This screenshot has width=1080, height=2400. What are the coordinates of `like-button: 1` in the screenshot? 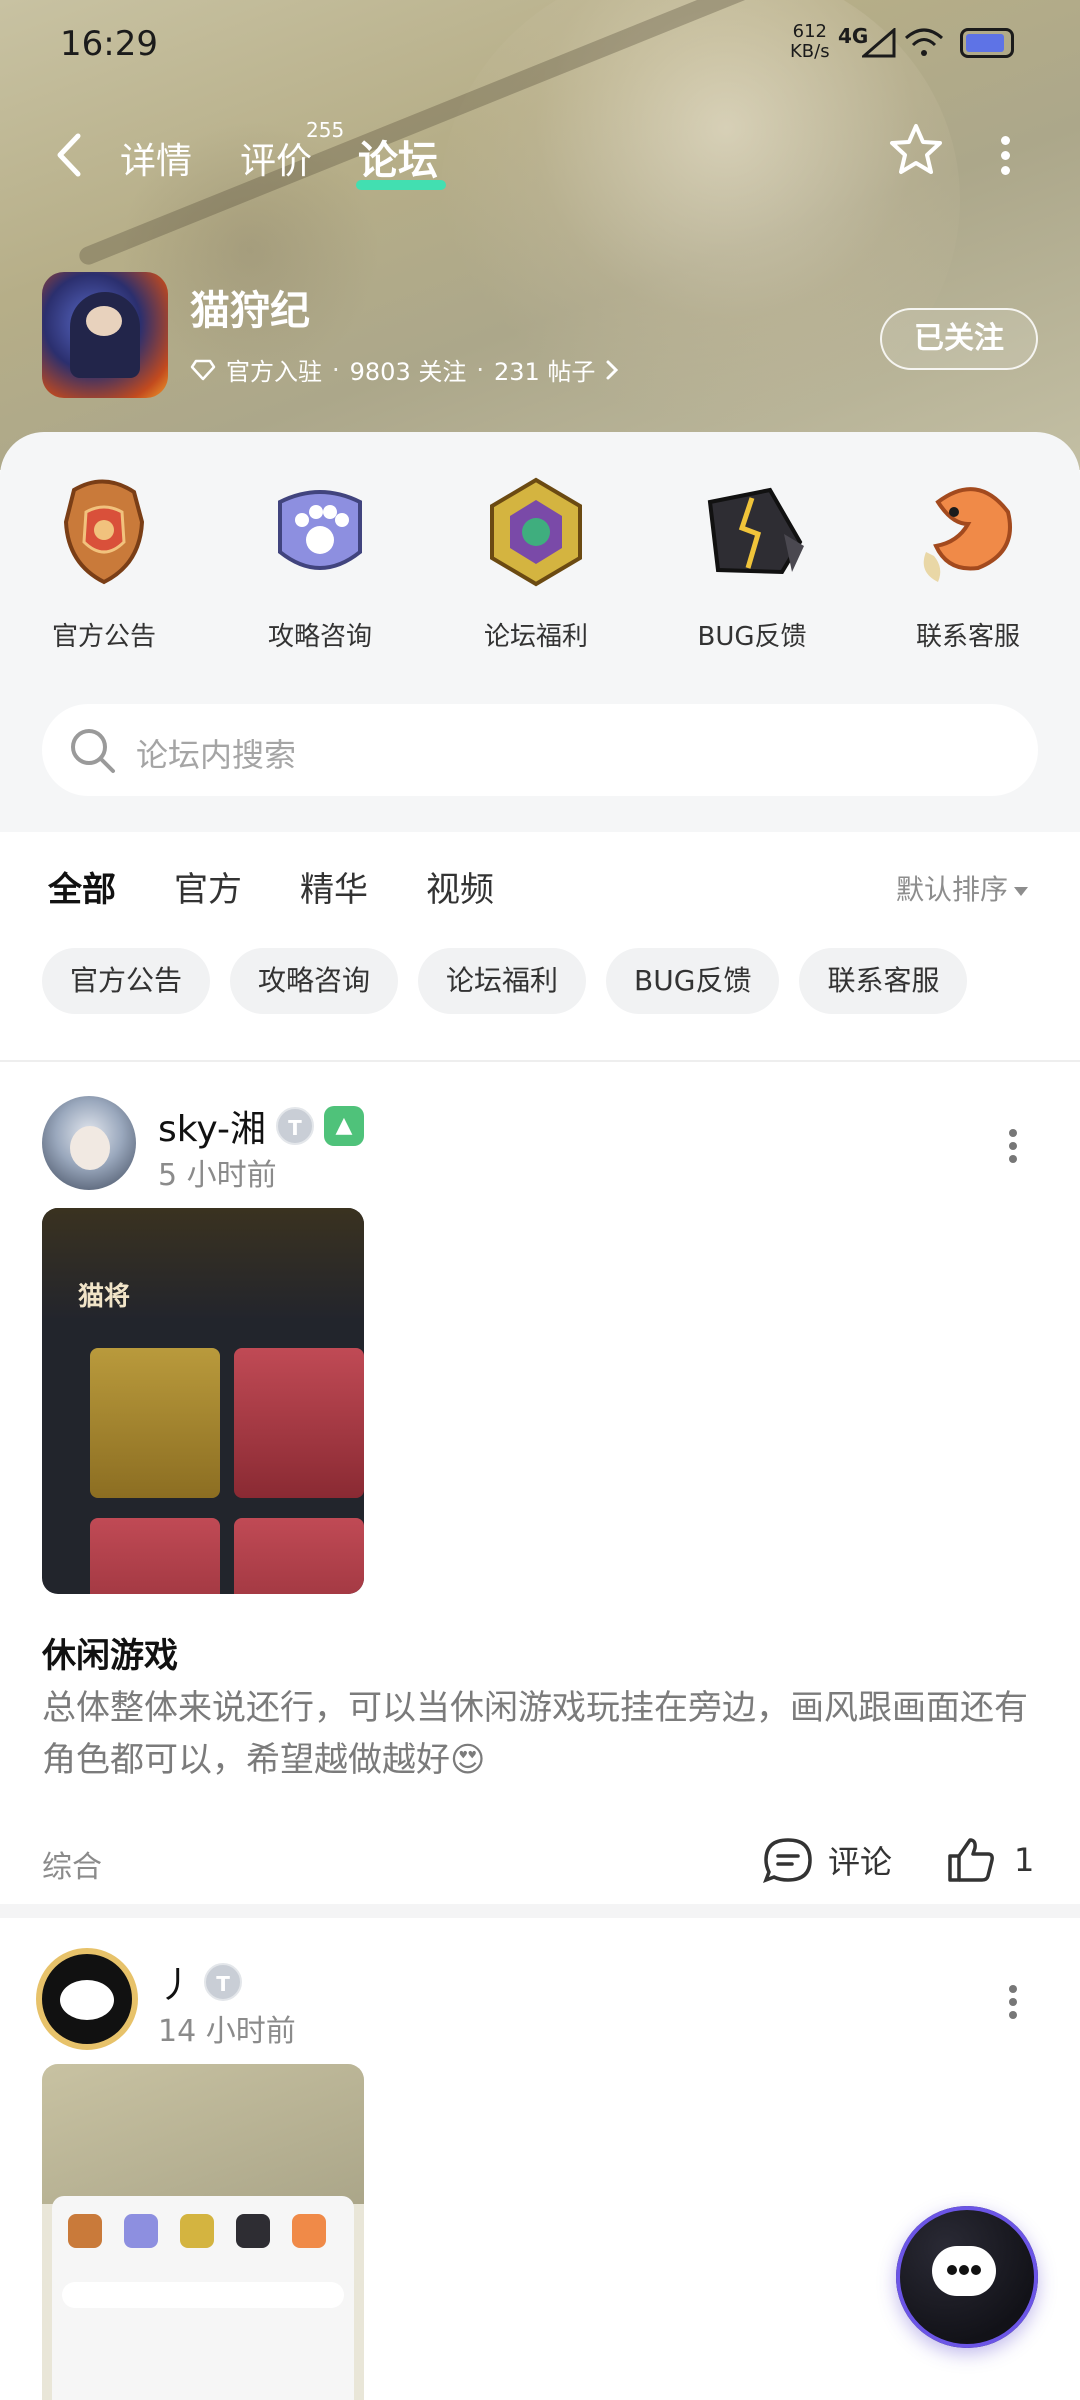 It's located at (990, 1860).